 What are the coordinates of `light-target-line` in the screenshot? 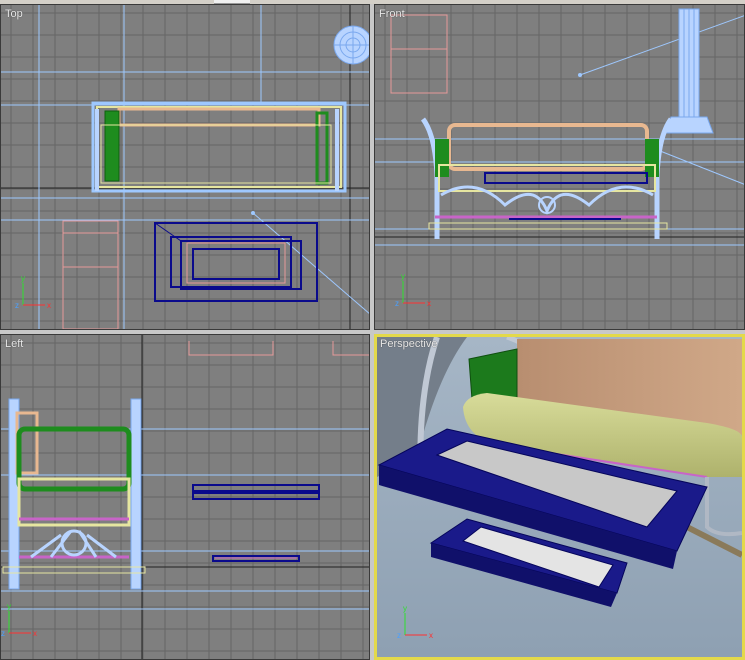 It's located at (310, 263).